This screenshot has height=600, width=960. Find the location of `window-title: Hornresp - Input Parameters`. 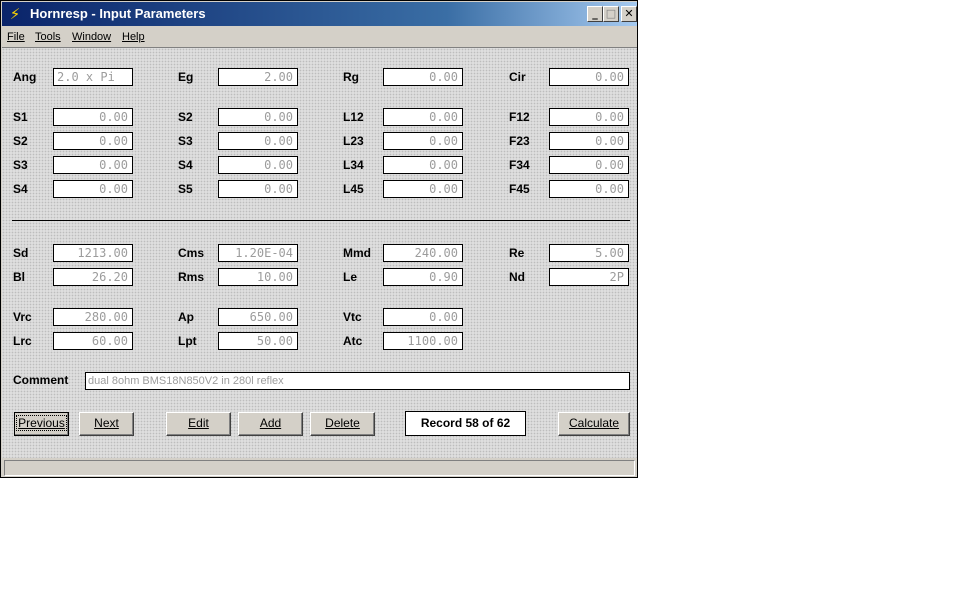

window-title: Hornresp - Input Parameters is located at coordinates (118, 13).